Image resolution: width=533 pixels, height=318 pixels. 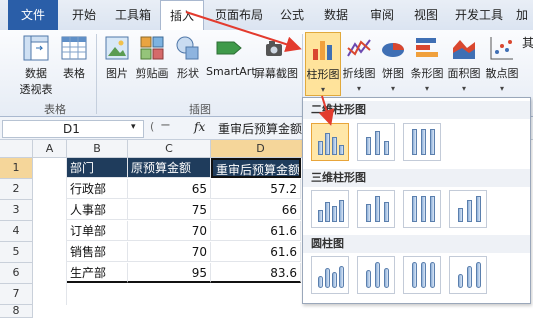 I want to click on formula-input: 重审后预算金额, so click(x=263, y=128).